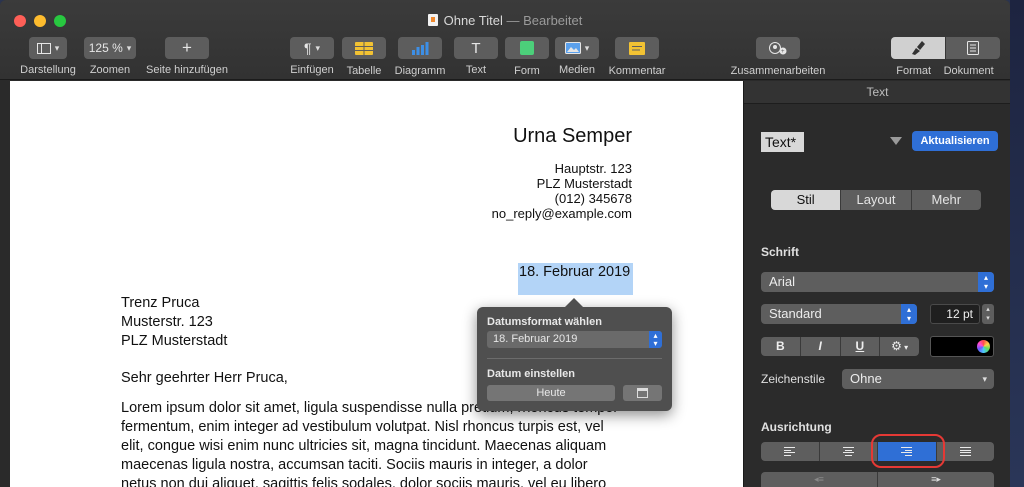 This screenshot has height=487, width=1024. I want to click on update-style-button: Aktualisieren, so click(955, 141).